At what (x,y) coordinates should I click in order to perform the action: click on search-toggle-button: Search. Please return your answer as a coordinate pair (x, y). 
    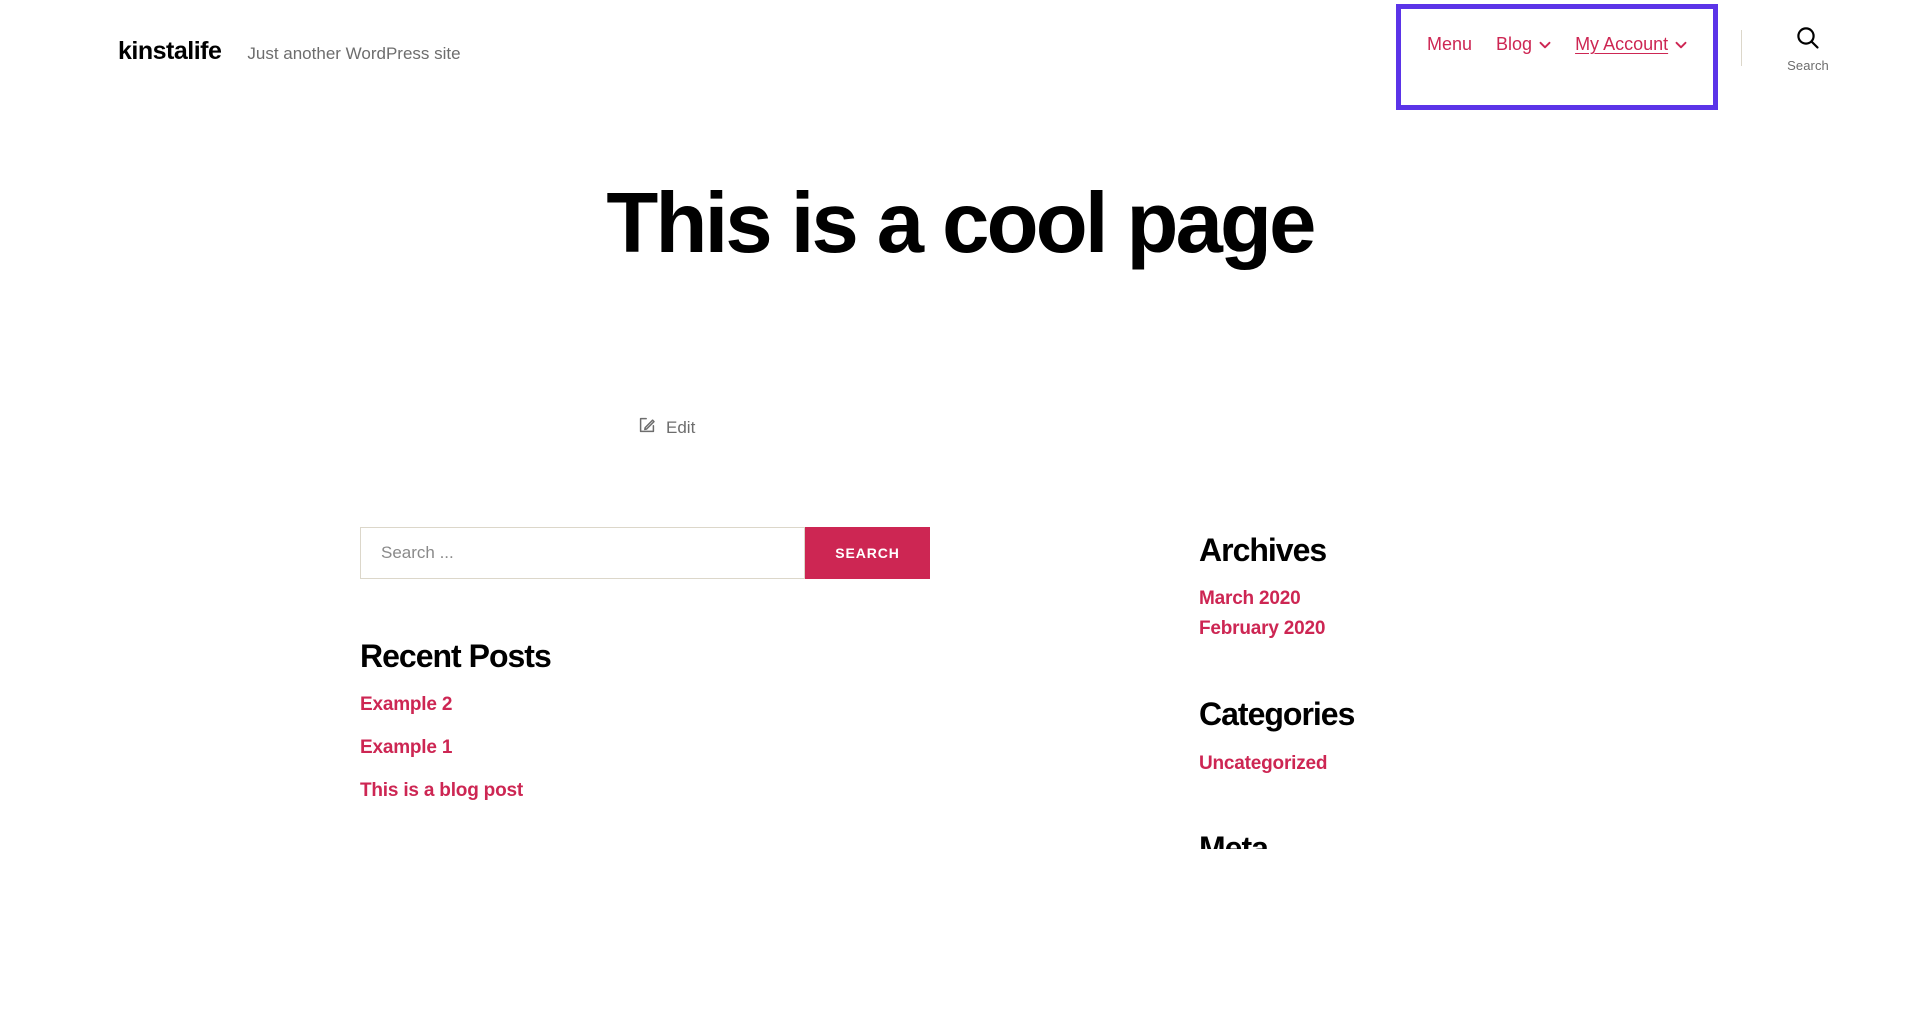
    Looking at the image, I should click on (1808, 49).